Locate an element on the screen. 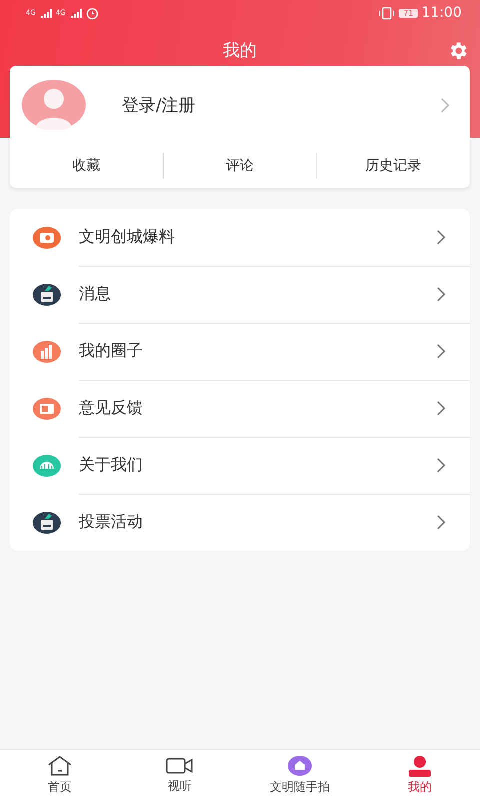 This screenshot has width=480, height=800. menu-item: 投票活动 is located at coordinates (251, 522).